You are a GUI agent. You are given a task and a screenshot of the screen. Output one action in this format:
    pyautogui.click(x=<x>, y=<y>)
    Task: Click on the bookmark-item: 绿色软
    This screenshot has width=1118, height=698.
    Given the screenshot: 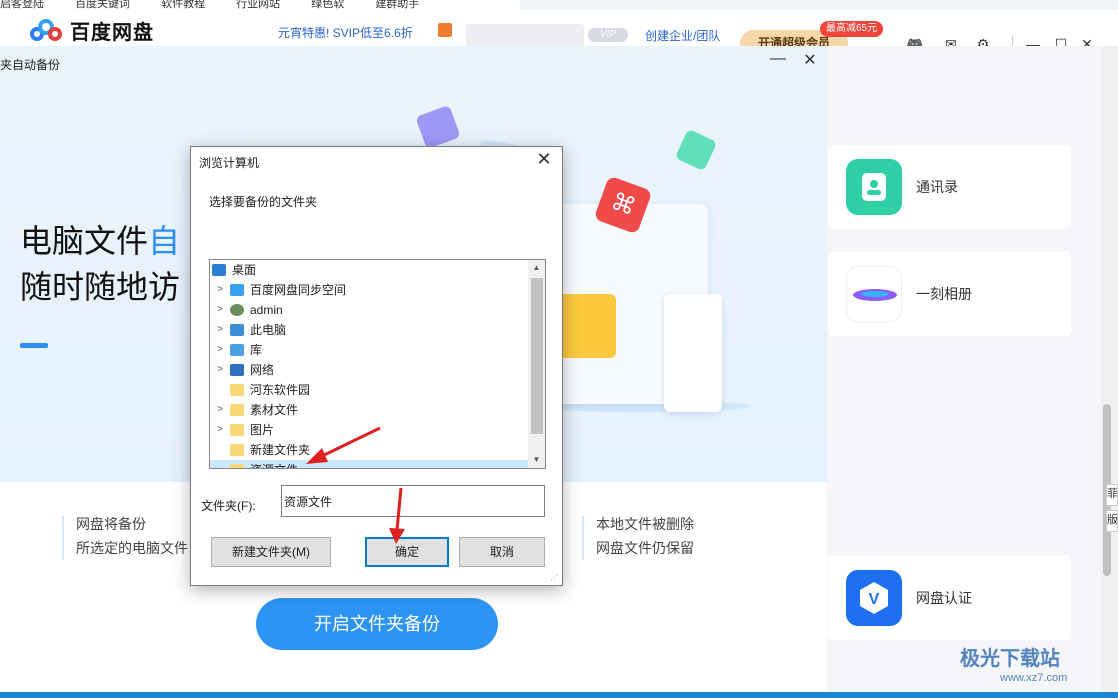 What is the action you would take?
    pyautogui.click(x=327, y=5)
    